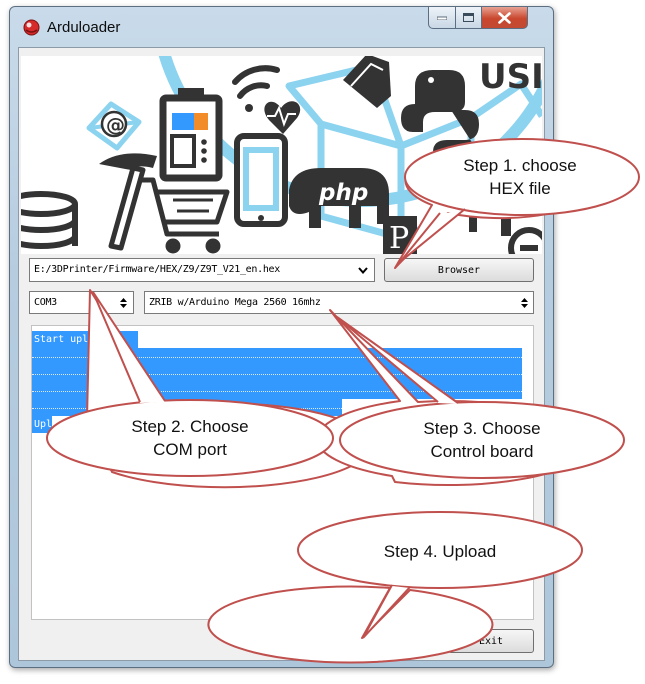 The width and height of the screenshot is (645, 684). Describe the element at coordinates (128, 202) in the screenshot. I see `hammer-icon` at that location.